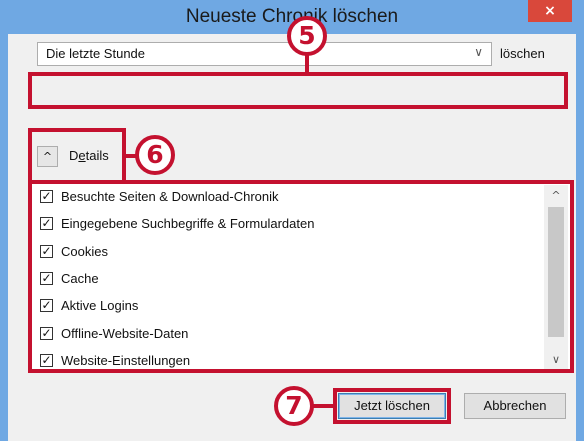  I want to click on highlight-box-clear-now, so click(392, 406).